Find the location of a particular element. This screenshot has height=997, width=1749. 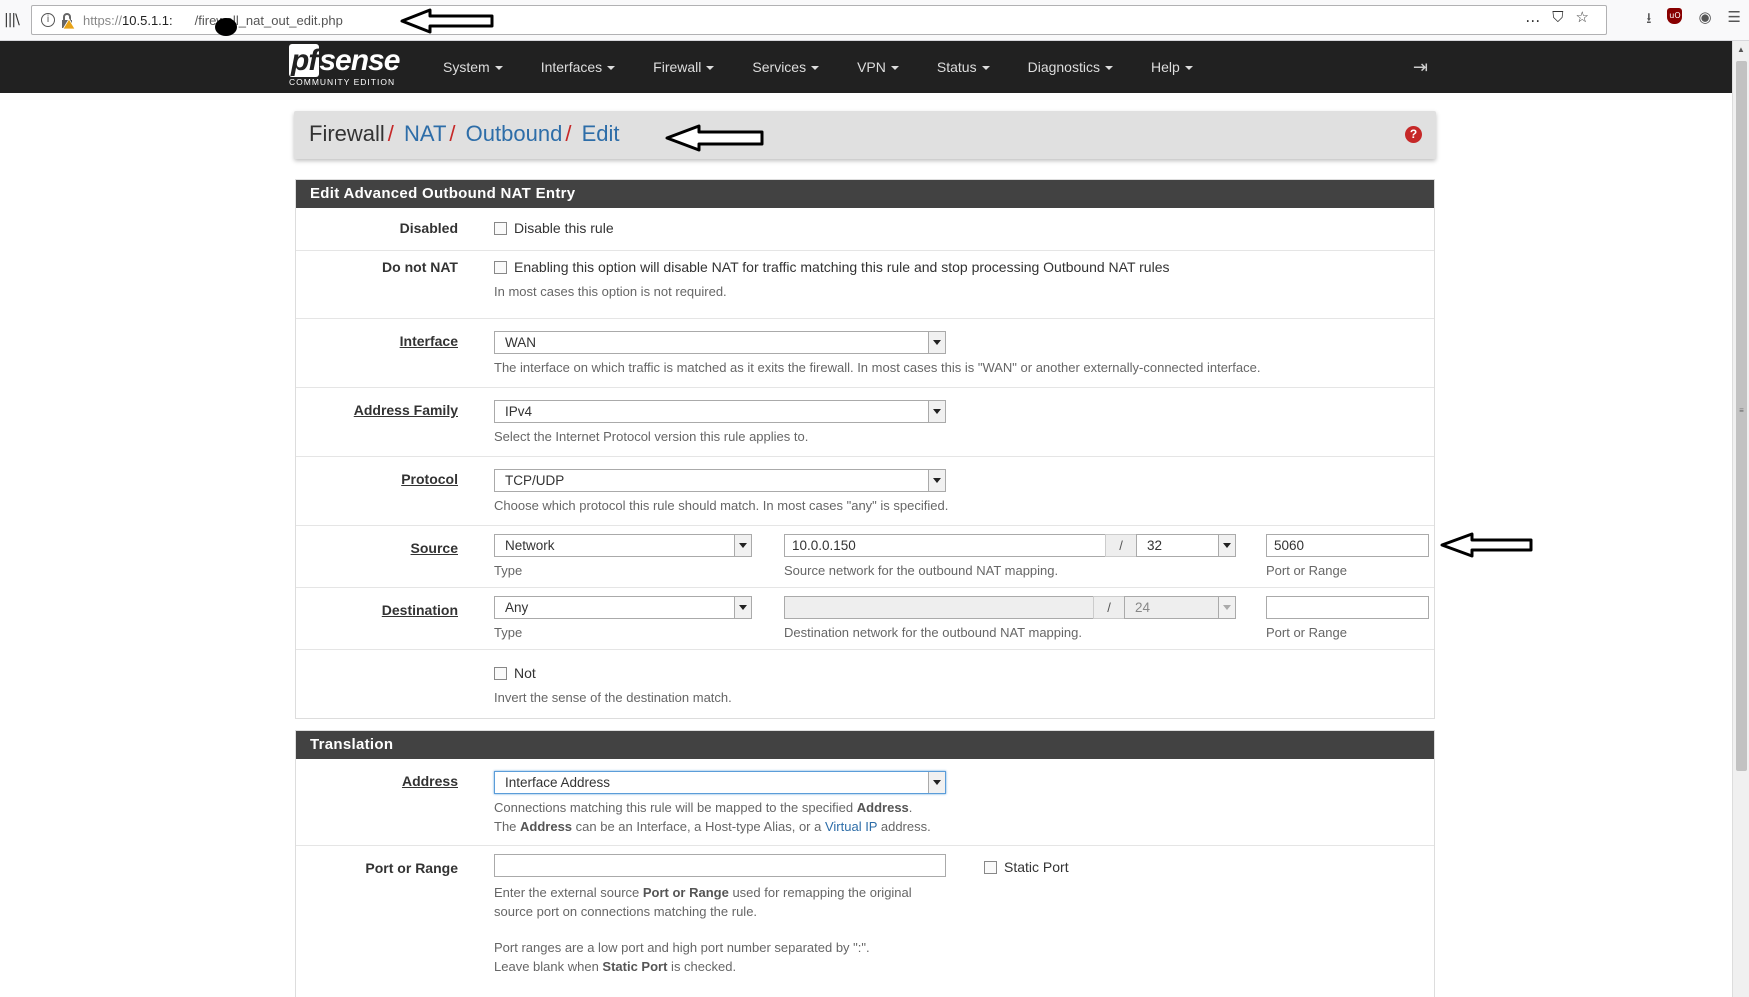

menu-firewall: Firewall is located at coordinates (683, 67).